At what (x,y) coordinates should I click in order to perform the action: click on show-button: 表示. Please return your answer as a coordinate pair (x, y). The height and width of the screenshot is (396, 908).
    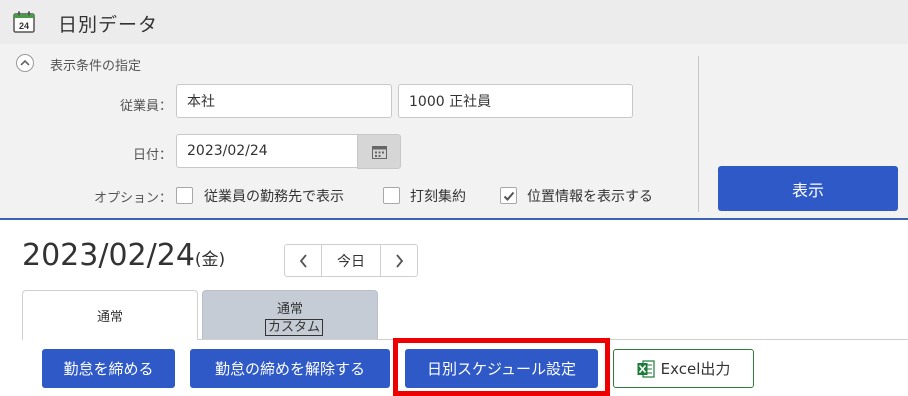
    Looking at the image, I should click on (808, 188).